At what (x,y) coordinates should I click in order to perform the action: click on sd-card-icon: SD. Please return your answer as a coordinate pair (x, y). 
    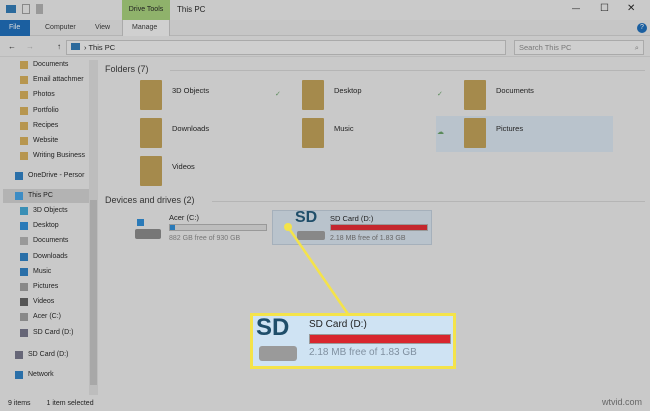
    Looking at the image, I should click on (273, 327).